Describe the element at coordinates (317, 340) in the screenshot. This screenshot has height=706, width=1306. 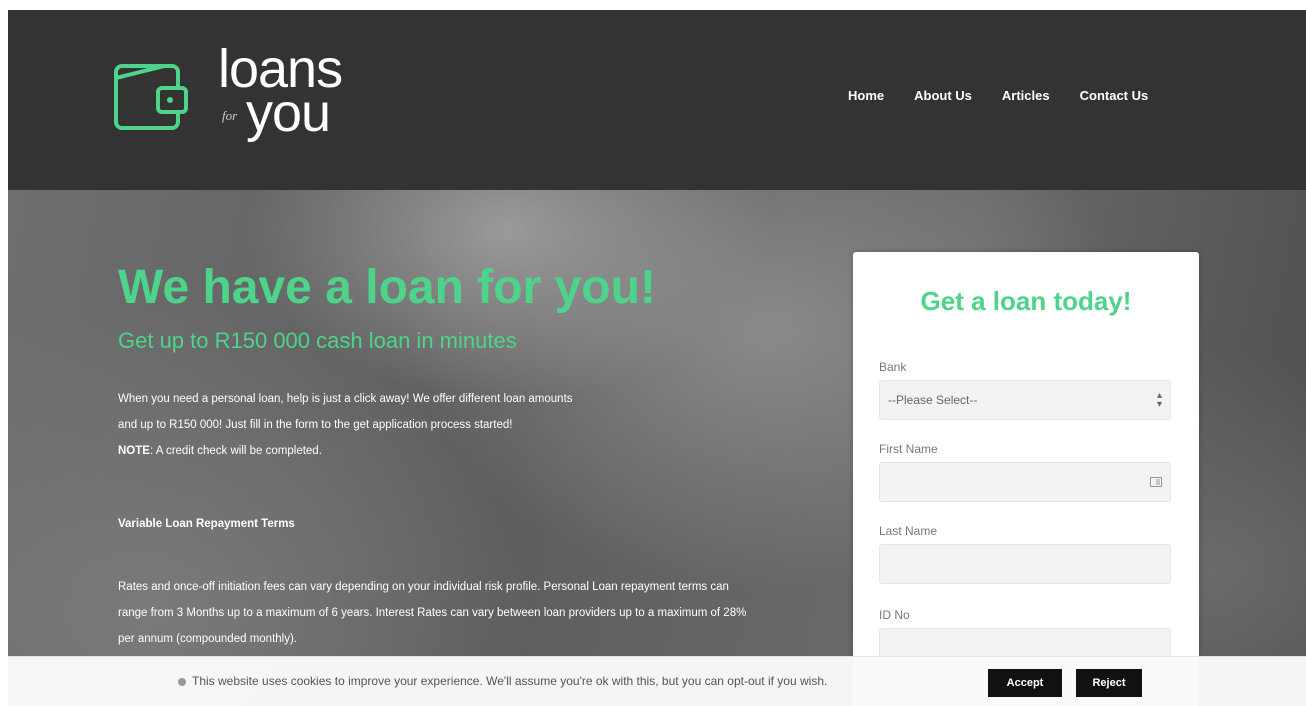
I see `hero-subtitle: Get up to R150 000 cash loan in minutes` at that location.